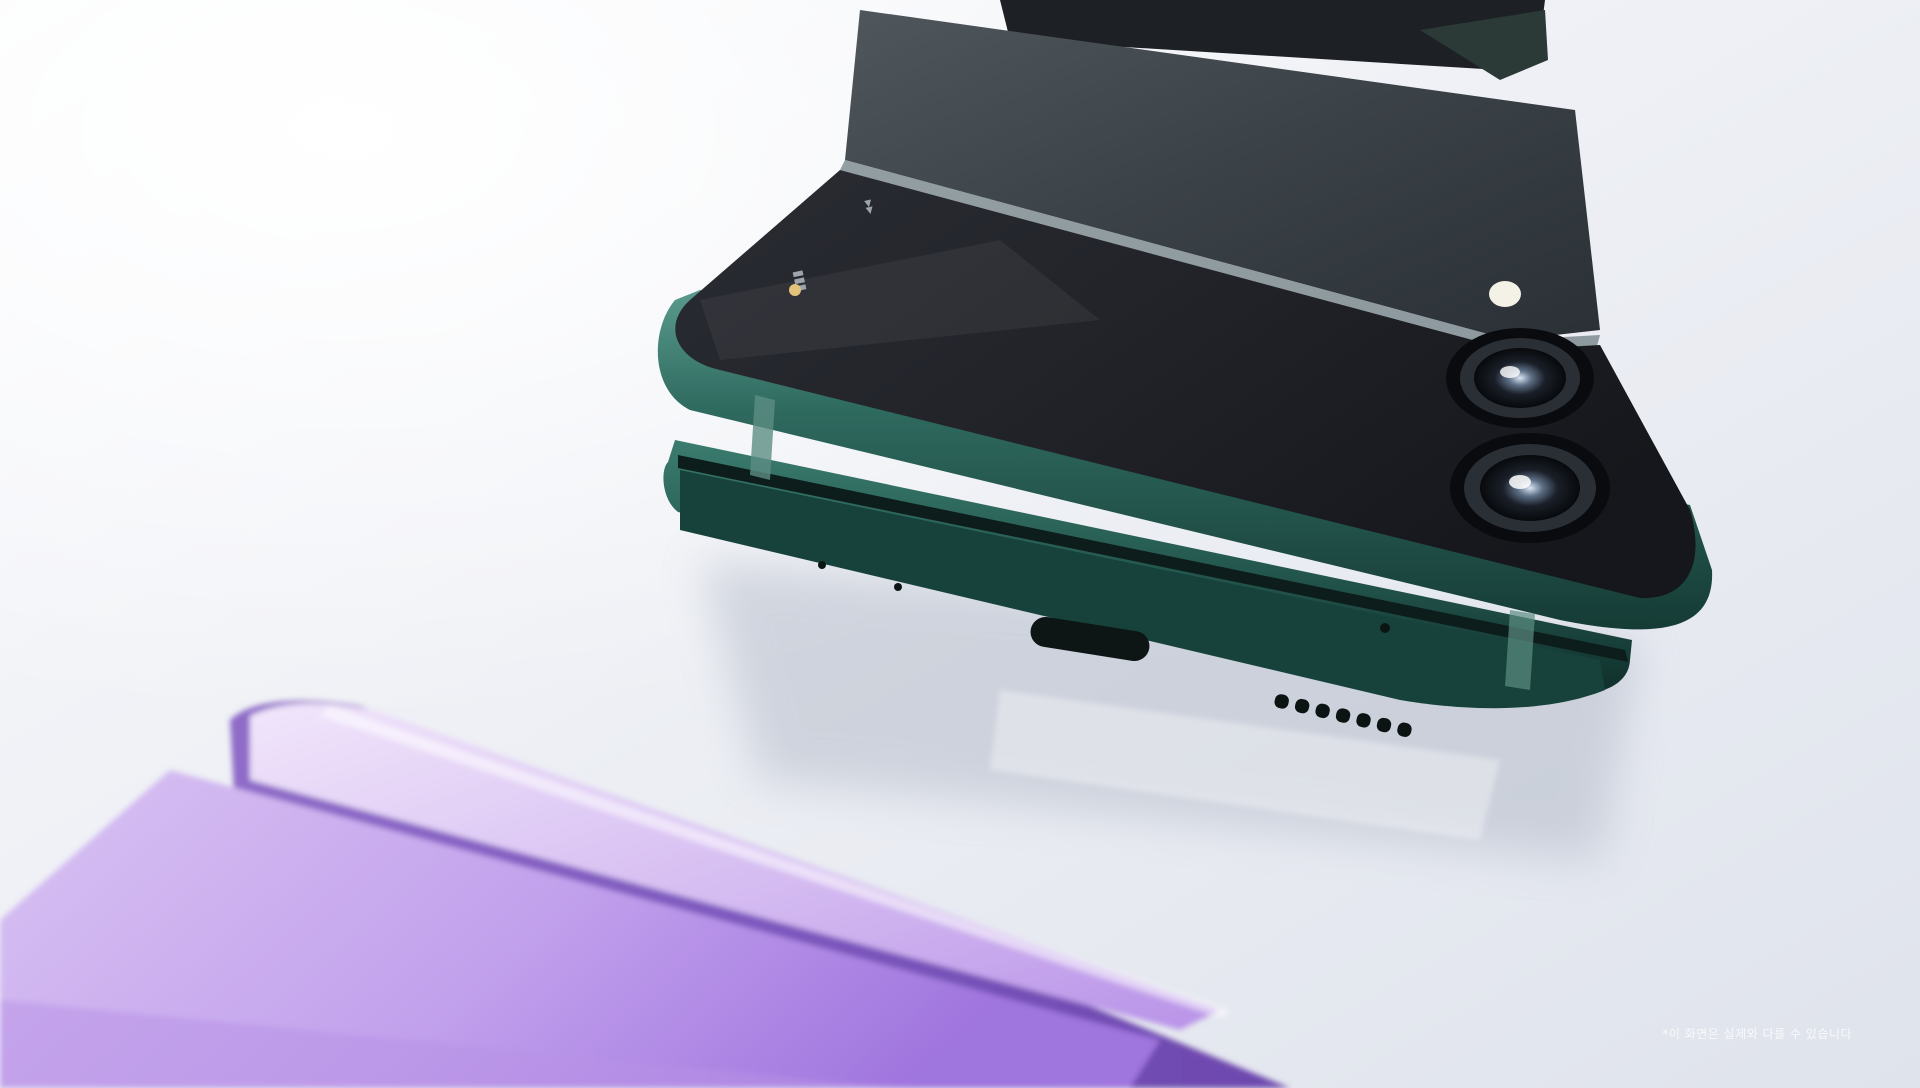 The width and height of the screenshot is (1920, 1088). Describe the element at coordinates (1757, 1034) in the screenshot. I see `disclaimer-caption: *이 화면은 실제와 다를 수 있습니다` at that location.